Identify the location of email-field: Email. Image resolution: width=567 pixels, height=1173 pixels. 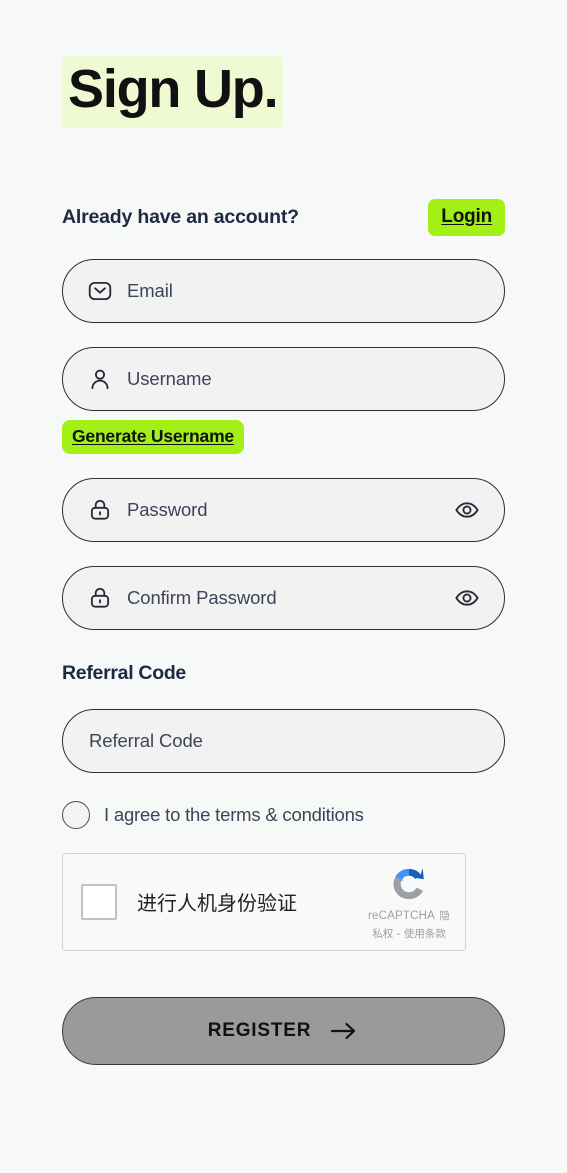
(283, 290).